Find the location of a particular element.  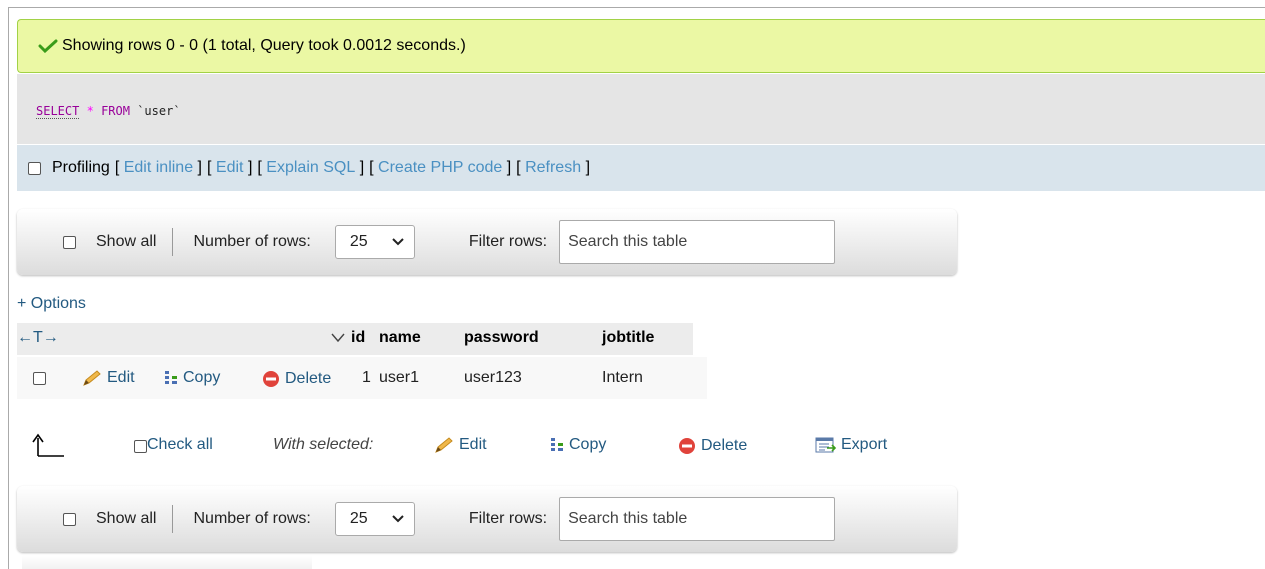

check-icon is located at coordinates (48, 46).